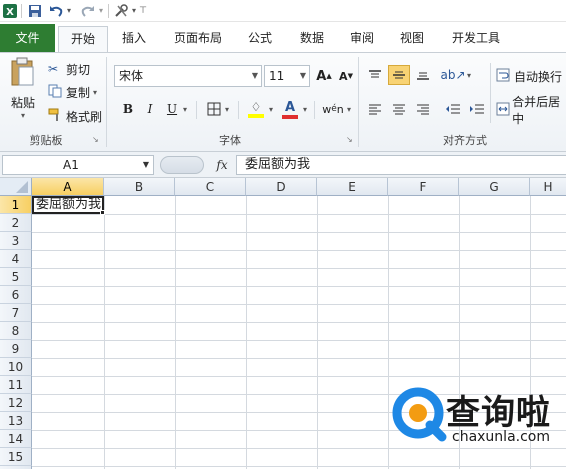 This screenshot has width=566, height=469. I want to click on increase-indent-icon, so click(477, 109).